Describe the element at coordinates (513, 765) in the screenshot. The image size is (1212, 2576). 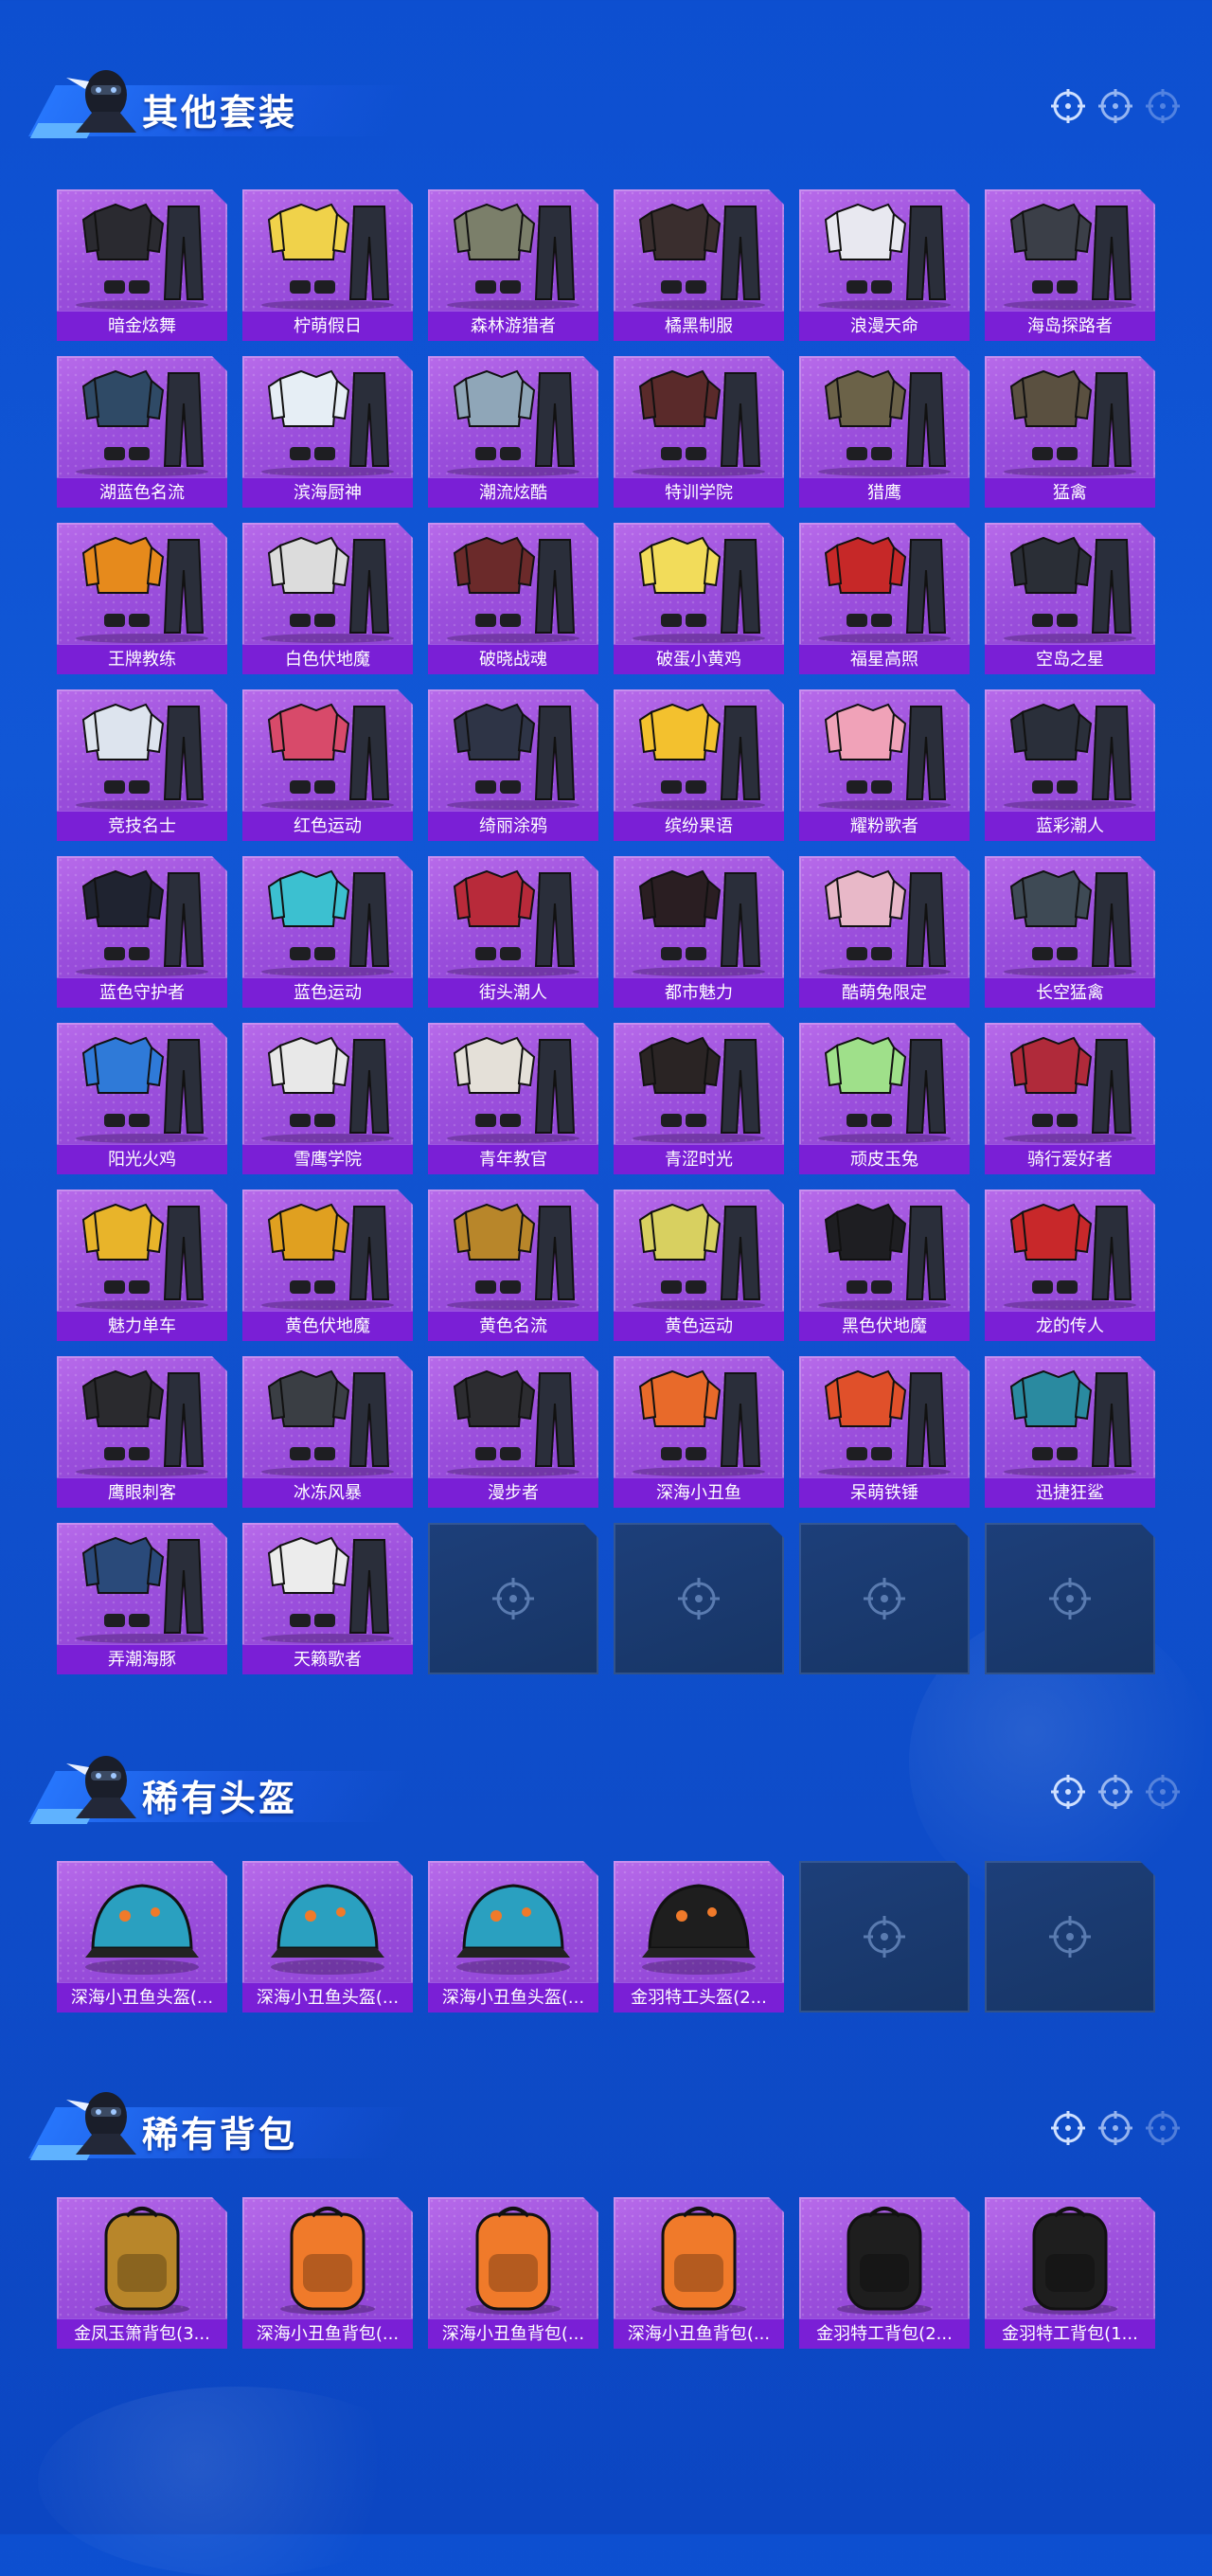
I see `item-card: 绮丽涂鸦` at that location.